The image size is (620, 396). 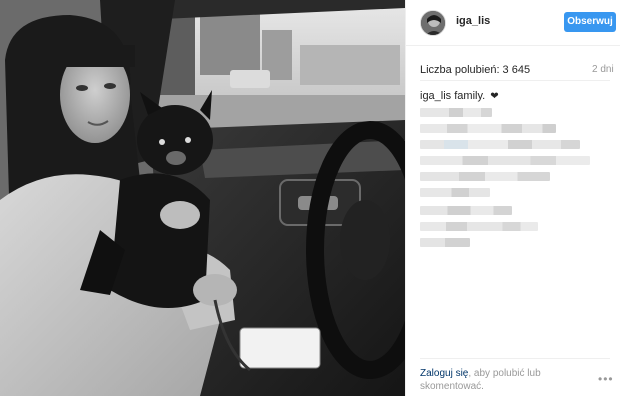 What do you see at coordinates (473, 21) in the screenshot?
I see `username: iga_lis` at bounding box center [473, 21].